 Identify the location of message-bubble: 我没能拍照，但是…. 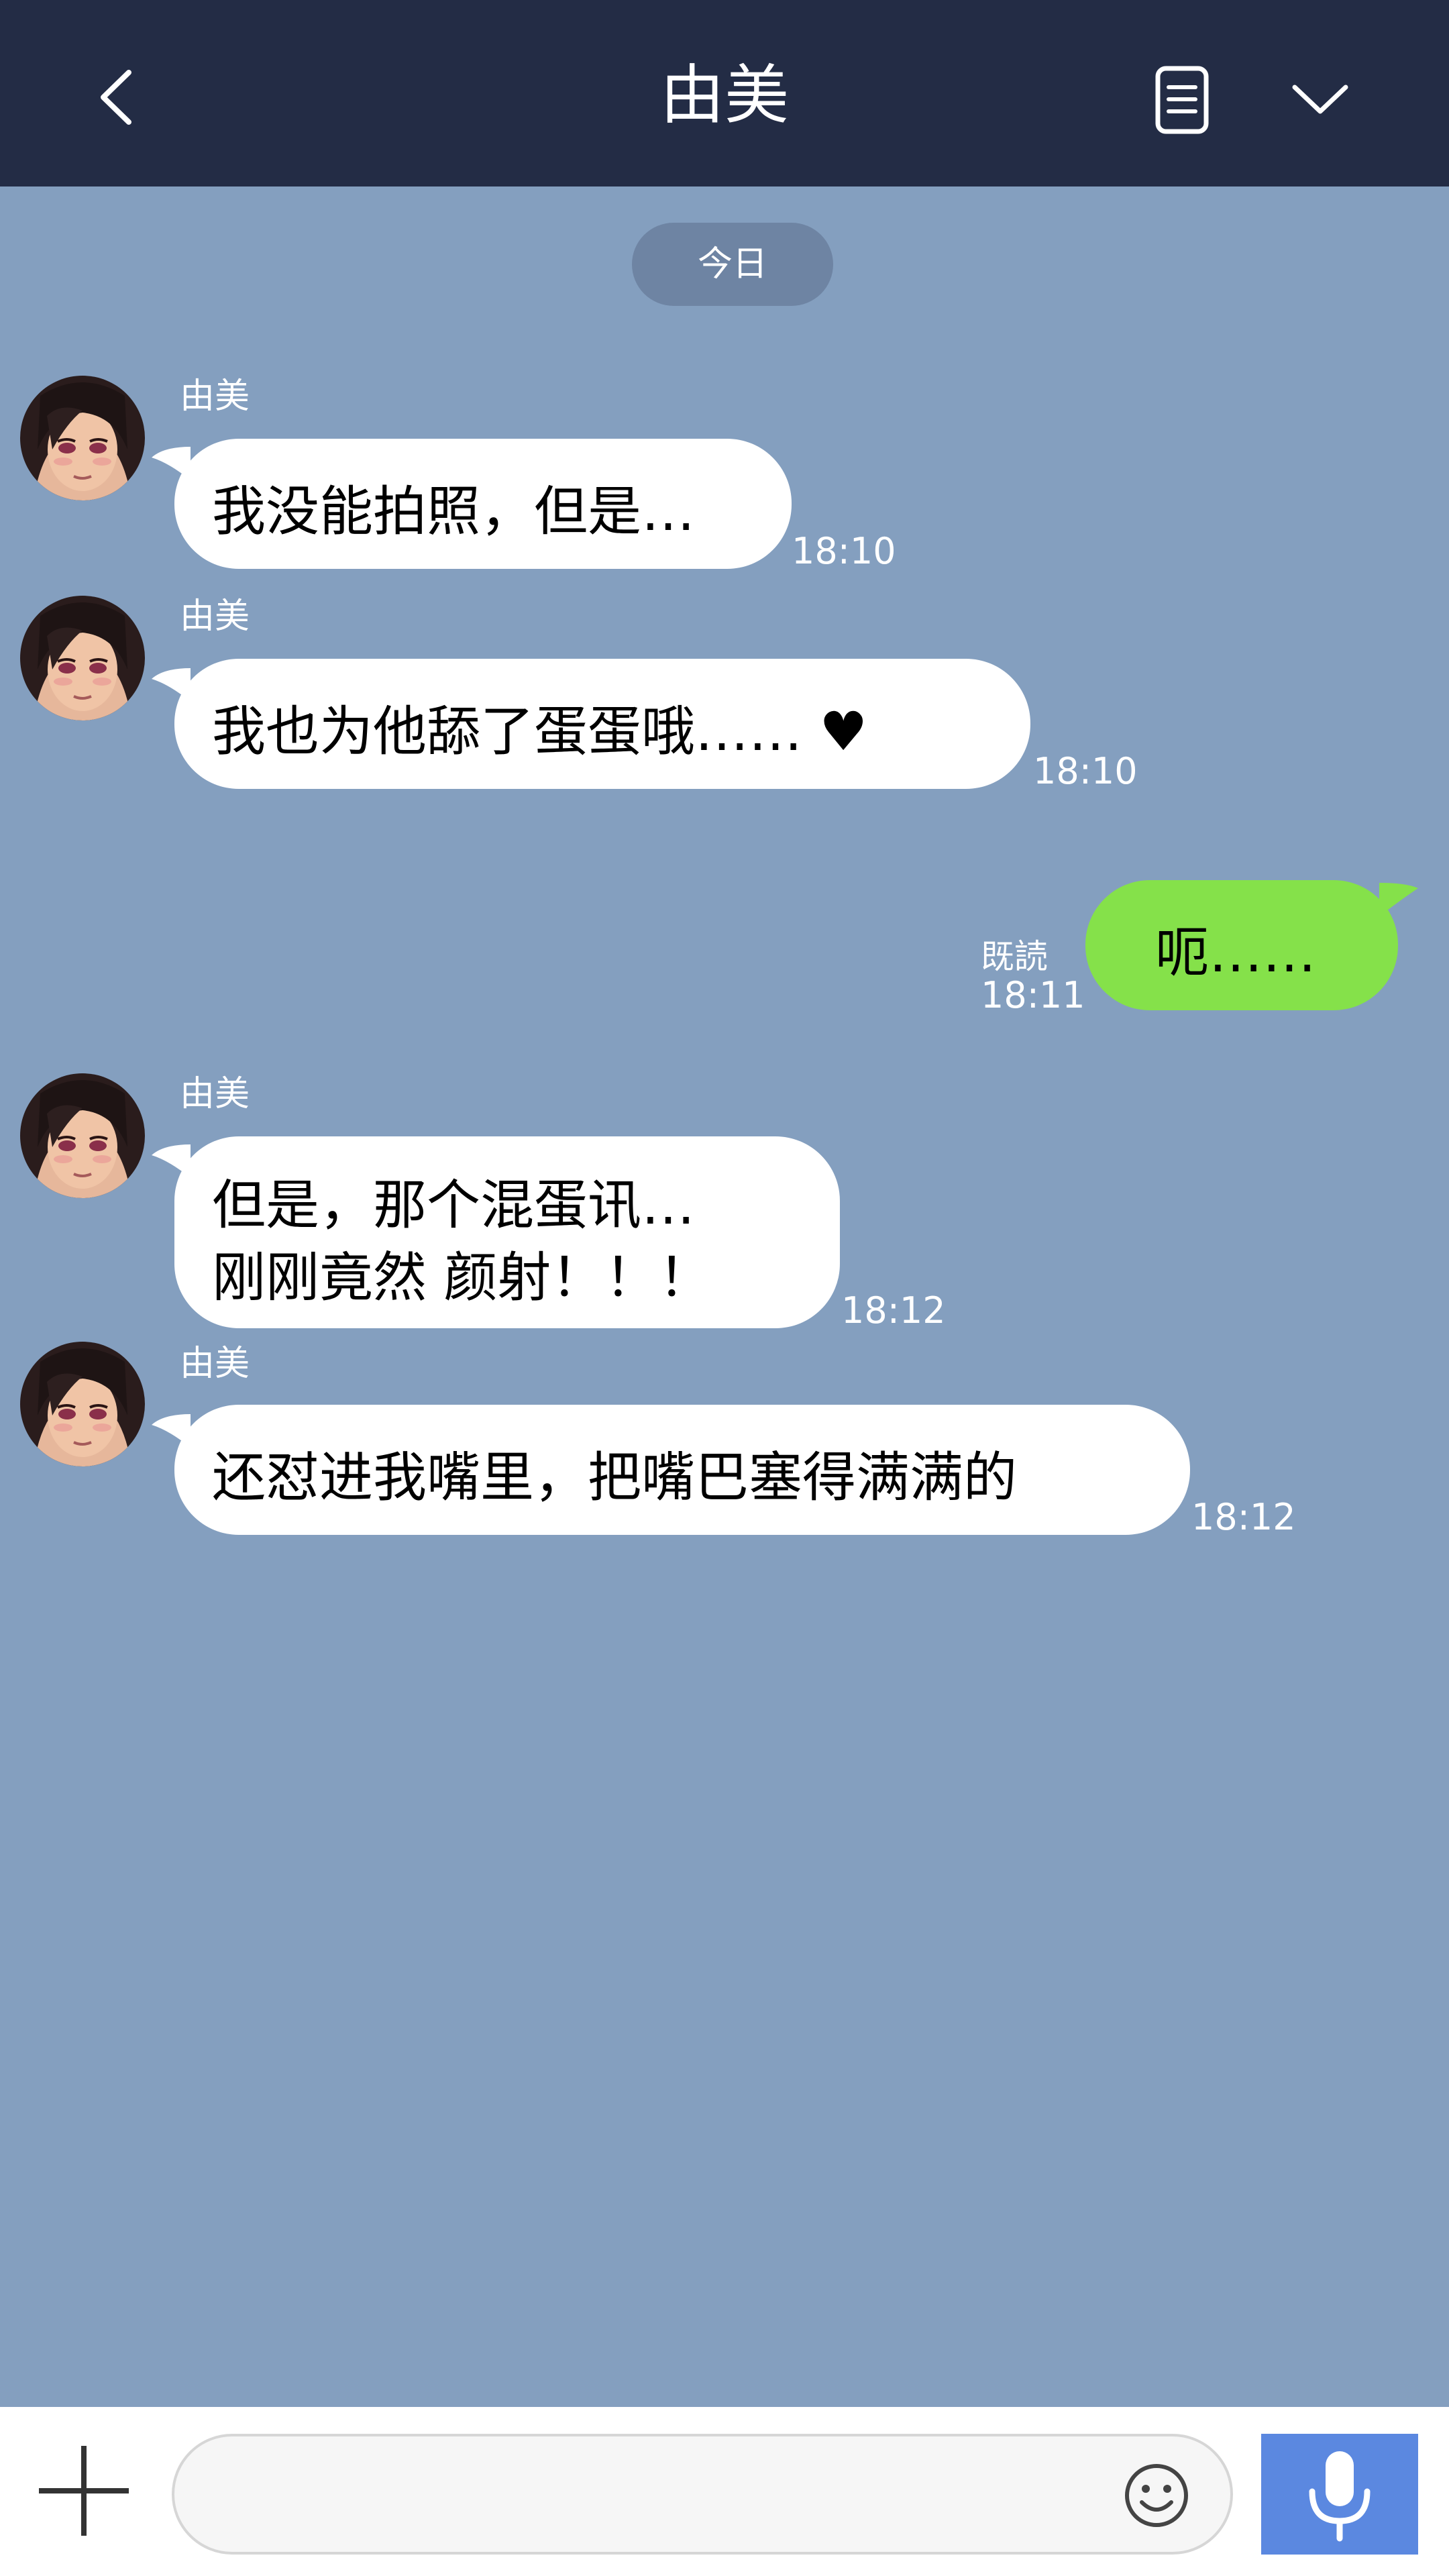
(483, 504).